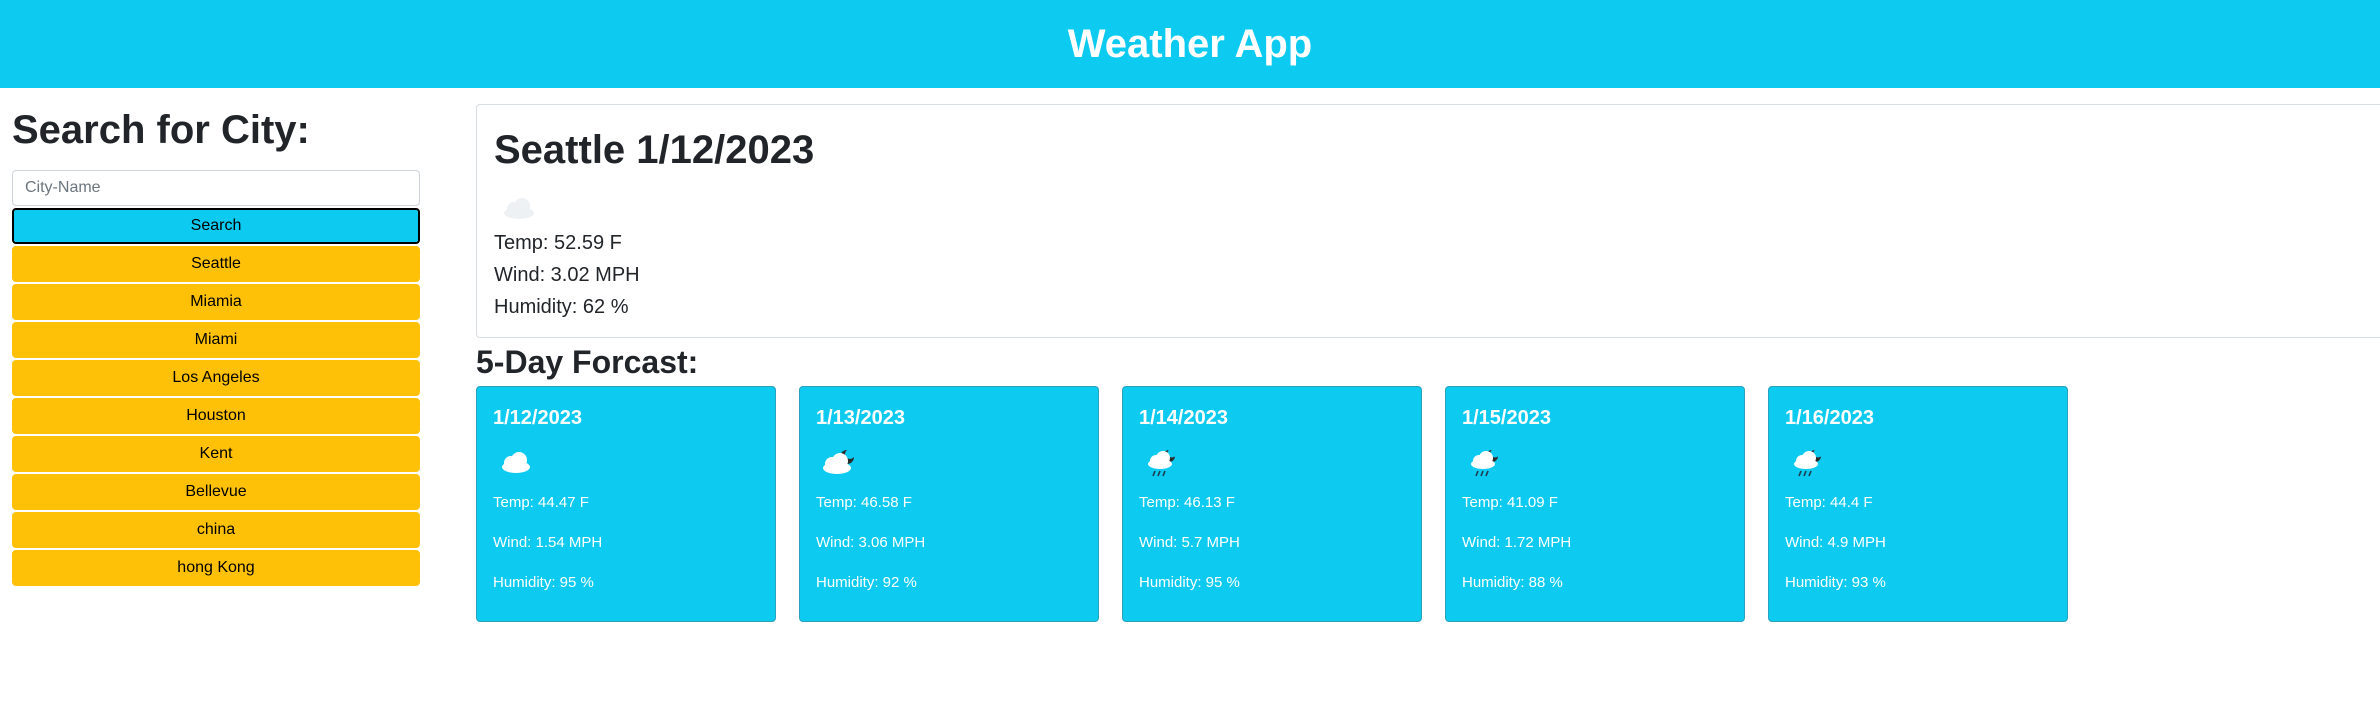  I want to click on history-city-button: Miamia, so click(216, 302).